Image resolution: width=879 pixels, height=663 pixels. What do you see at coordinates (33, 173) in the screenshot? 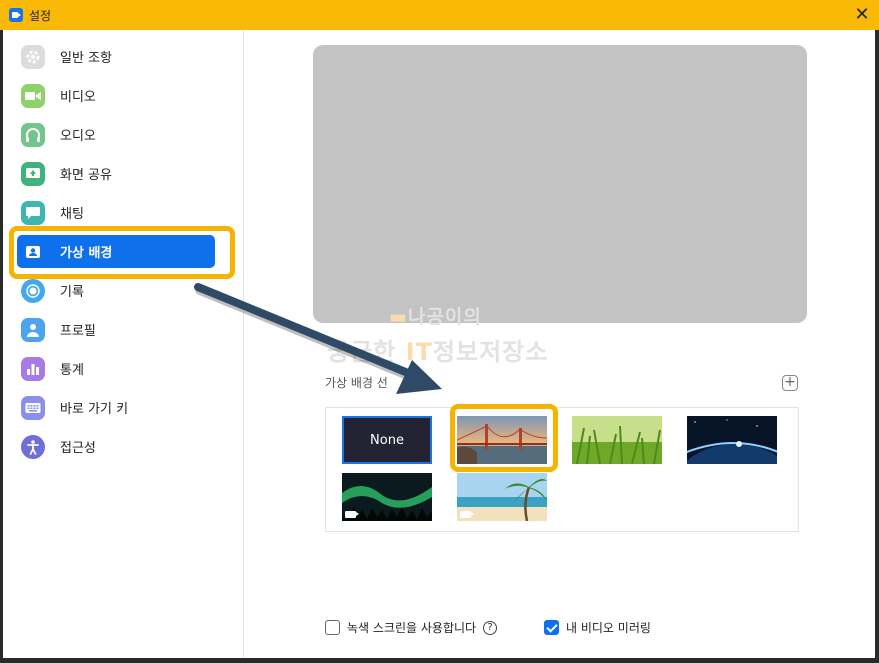
I see `share-screen-icon` at bounding box center [33, 173].